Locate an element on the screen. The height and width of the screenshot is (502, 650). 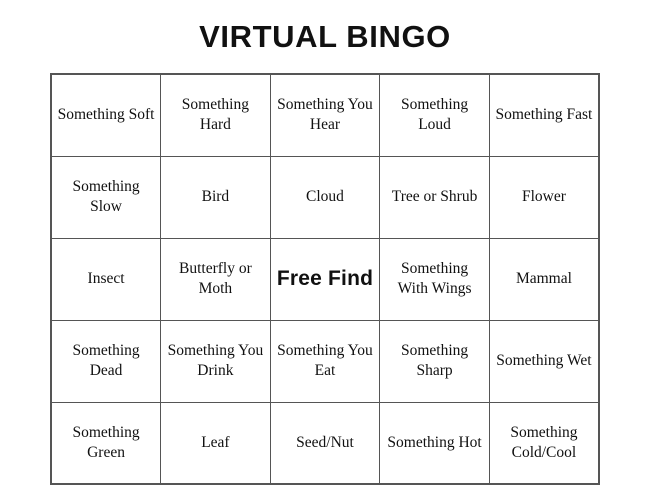
bingo-cell-label: Insect is located at coordinates (106, 278).